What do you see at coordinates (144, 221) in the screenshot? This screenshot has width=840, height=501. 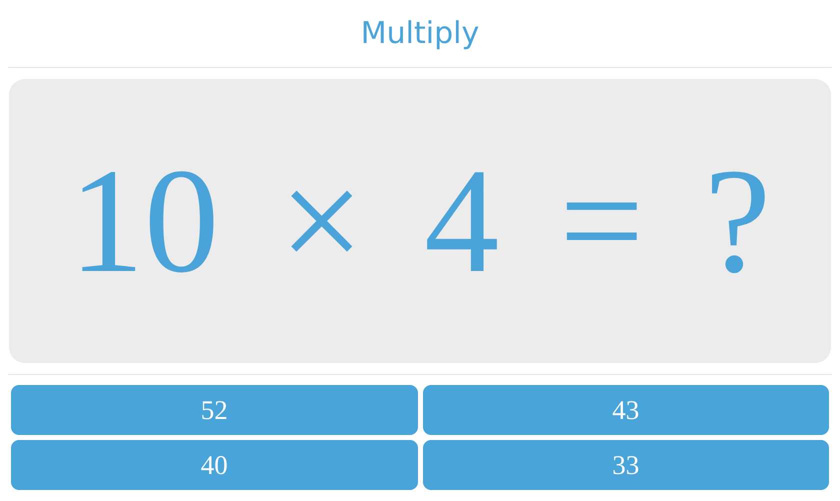 I see `equation-term: 10` at bounding box center [144, 221].